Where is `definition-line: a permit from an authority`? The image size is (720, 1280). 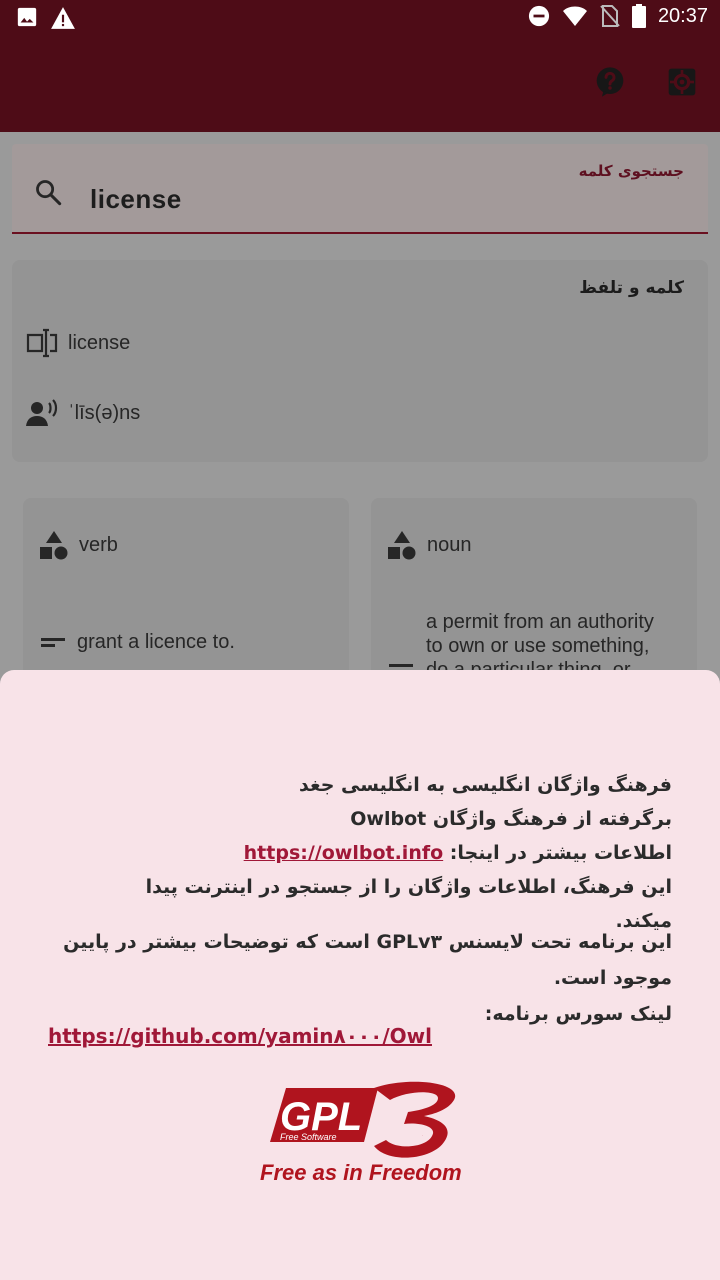 definition-line: a permit from an authority is located at coordinates (540, 622).